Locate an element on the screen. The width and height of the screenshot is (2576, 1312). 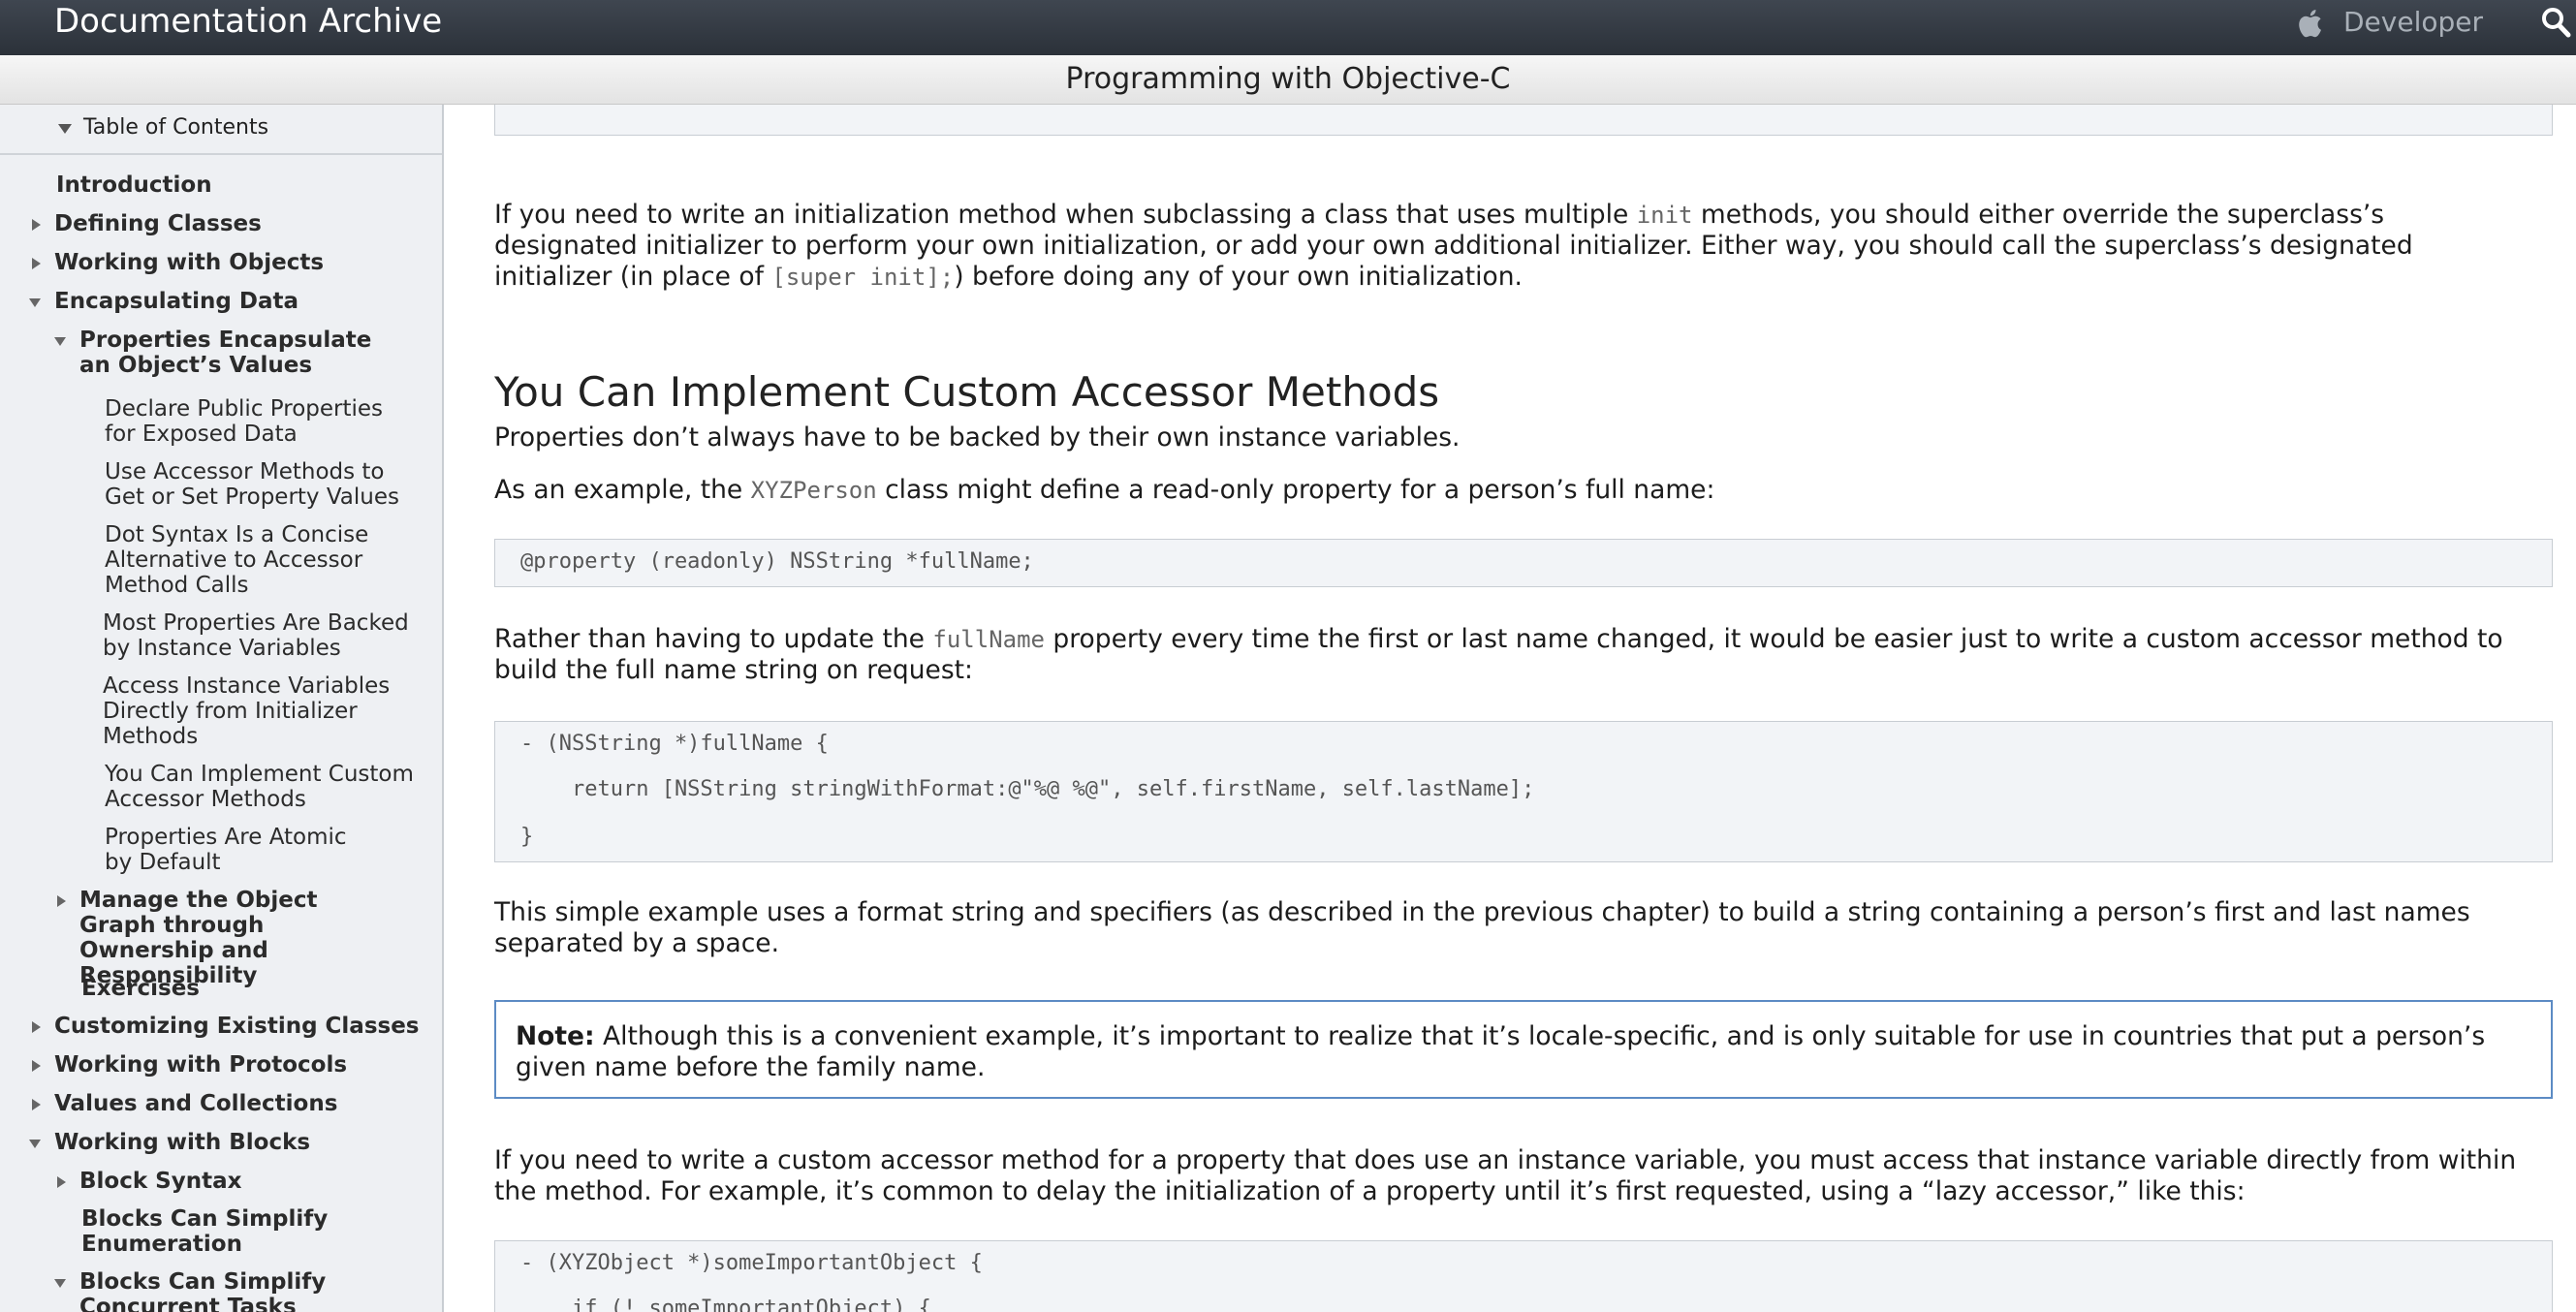
developer-label: Developer is located at coordinates (2413, 22).